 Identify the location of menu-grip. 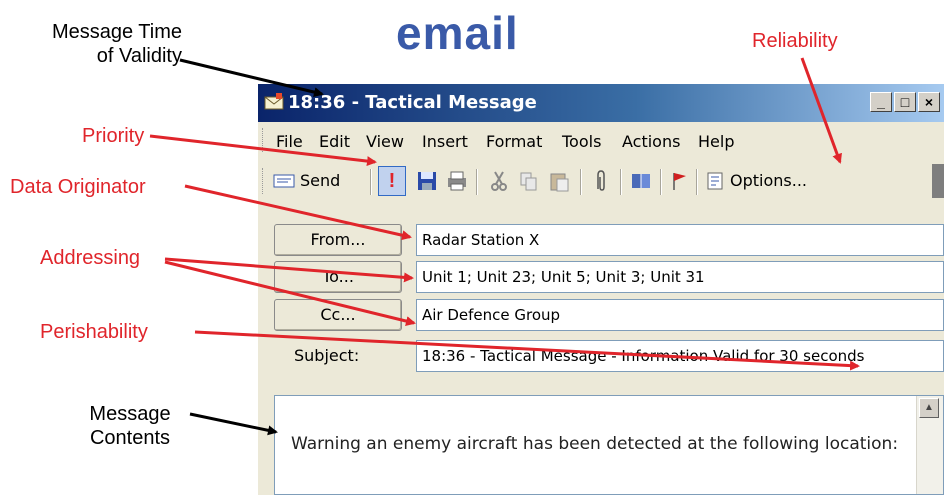
(264, 140).